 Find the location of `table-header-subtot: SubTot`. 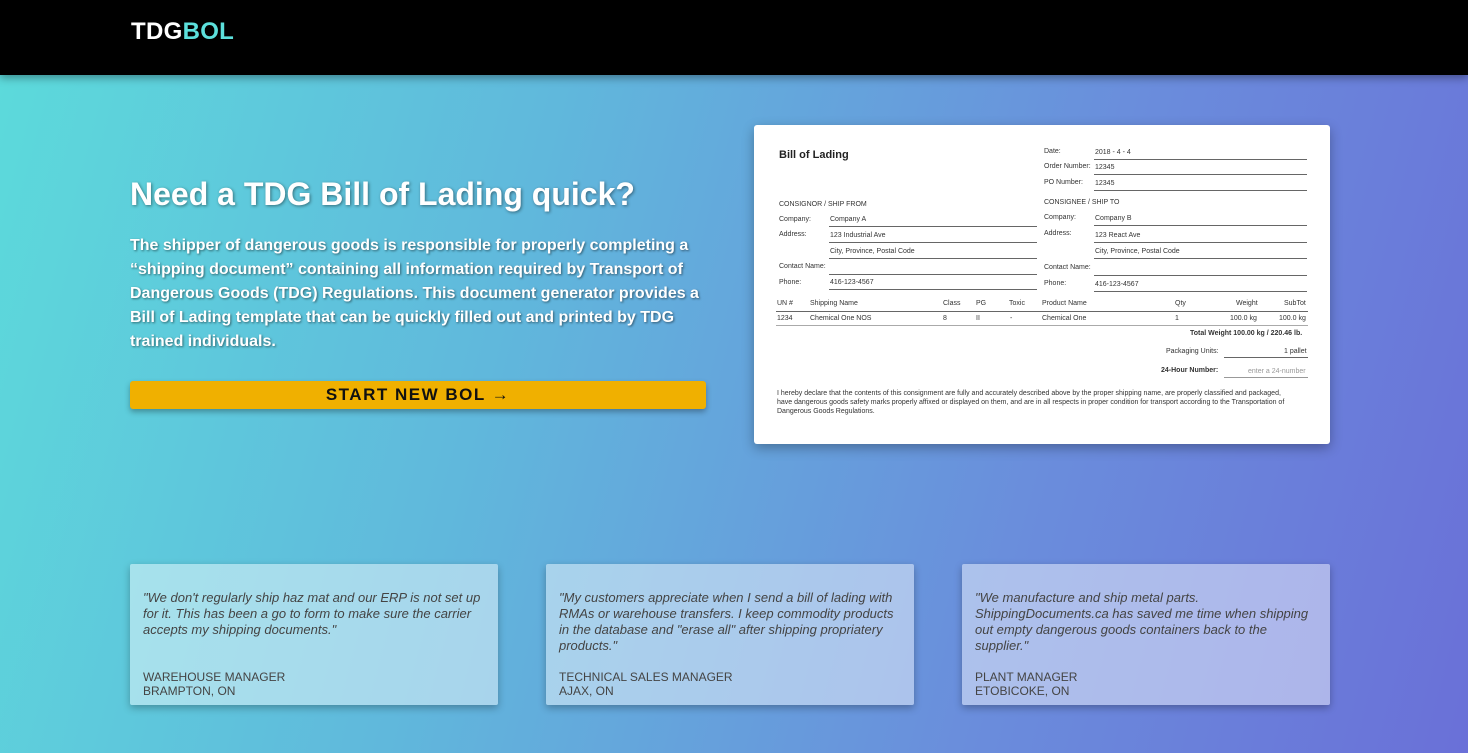

table-header-subtot: SubTot is located at coordinates (1295, 303).